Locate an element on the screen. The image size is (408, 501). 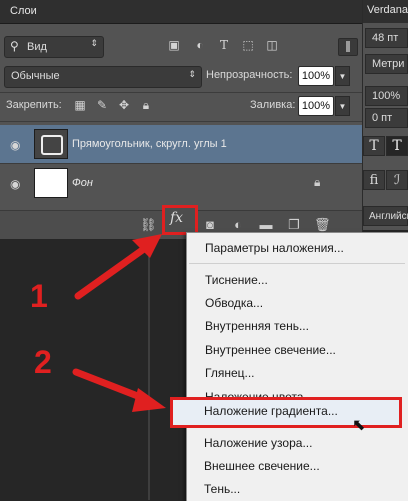
character-panel-titlebar: Verdana is located at coordinates (385, 11).